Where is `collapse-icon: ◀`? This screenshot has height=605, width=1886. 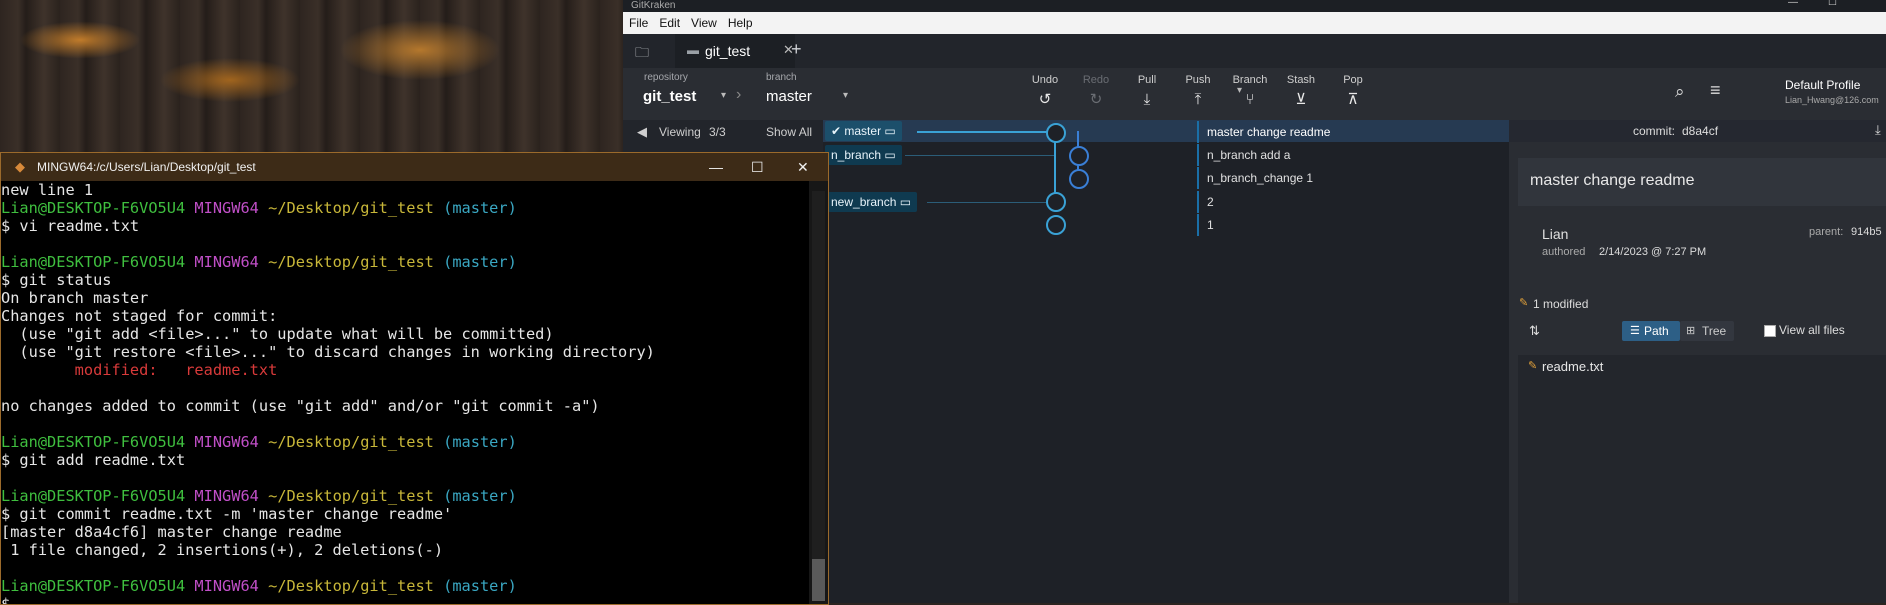 collapse-icon: ◀ is located at coordinates (642, 132).